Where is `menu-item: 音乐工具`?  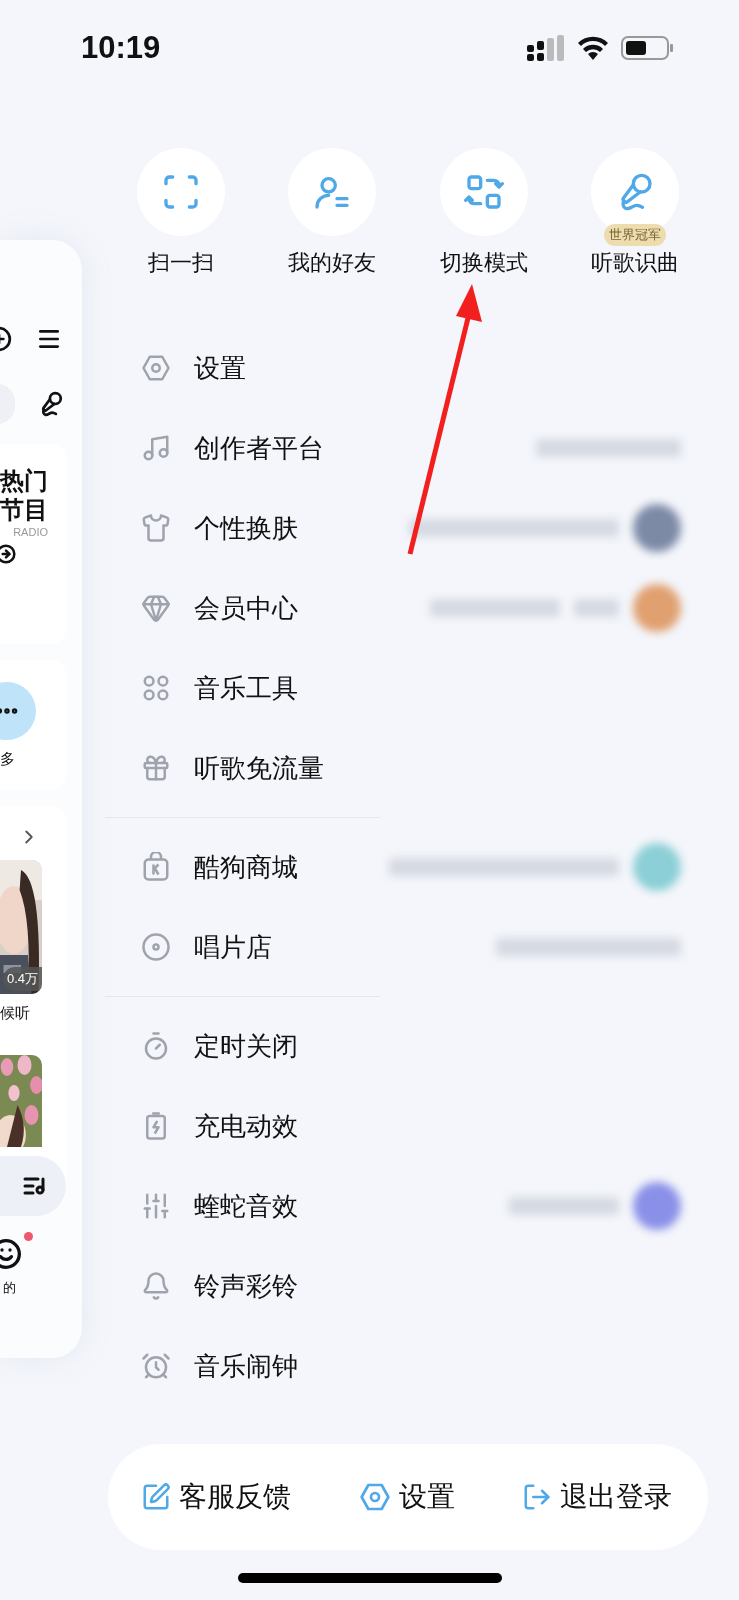
menu-item: 音乐工具 is located at coordinates (422, 688).